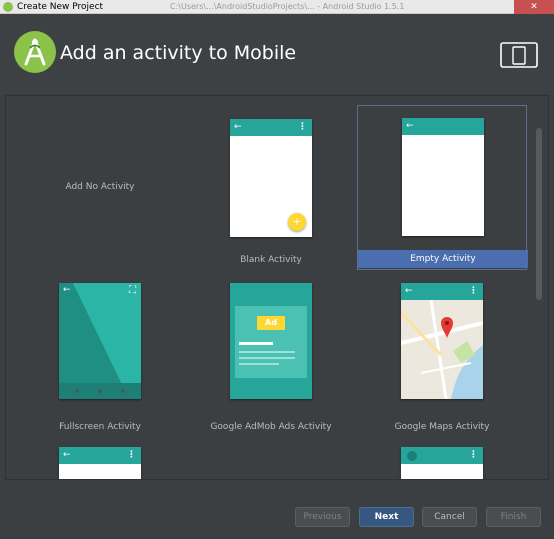 The width and height of the screenshot is (554, 539). What do you see at coordinates (271, 323) in the screenshot?
I see `ad-badge: Ad` at bounding box center [271, 323].